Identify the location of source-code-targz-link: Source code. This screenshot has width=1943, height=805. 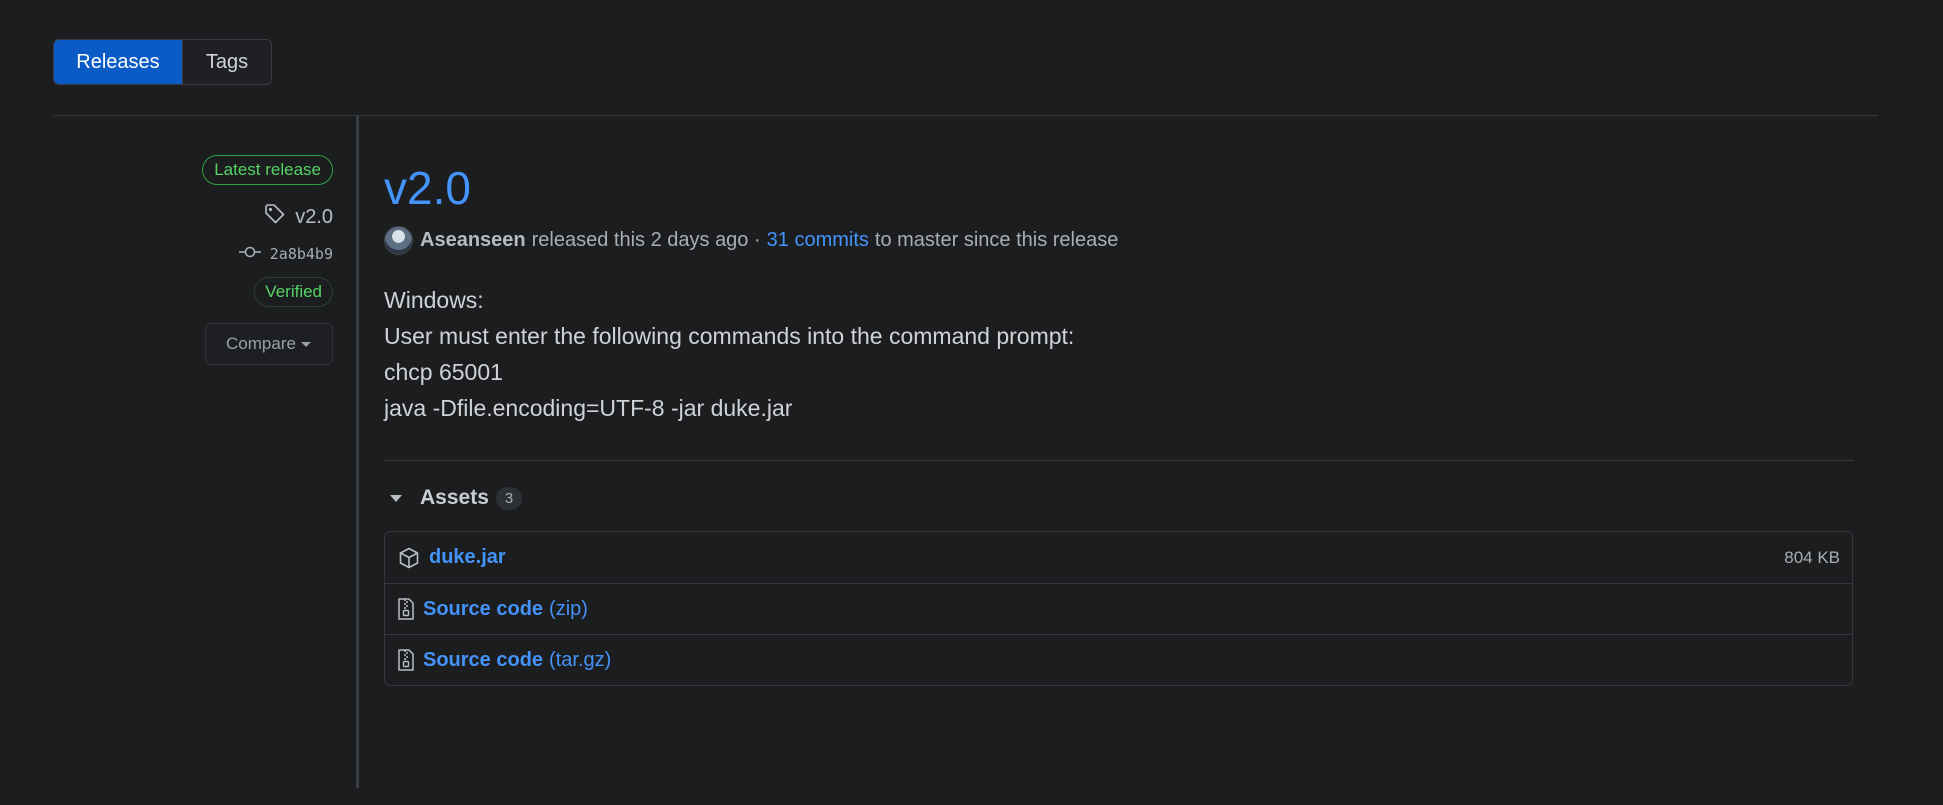
(483, 660).